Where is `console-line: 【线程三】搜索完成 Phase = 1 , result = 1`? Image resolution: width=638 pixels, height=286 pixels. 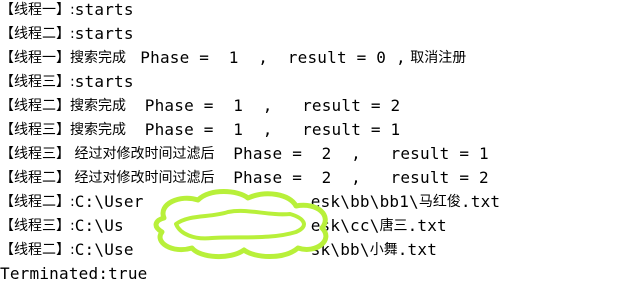 console-line: 【线程三】搜索完成 Phase = 1 , result = 1 is located at coordinates (200, 130).